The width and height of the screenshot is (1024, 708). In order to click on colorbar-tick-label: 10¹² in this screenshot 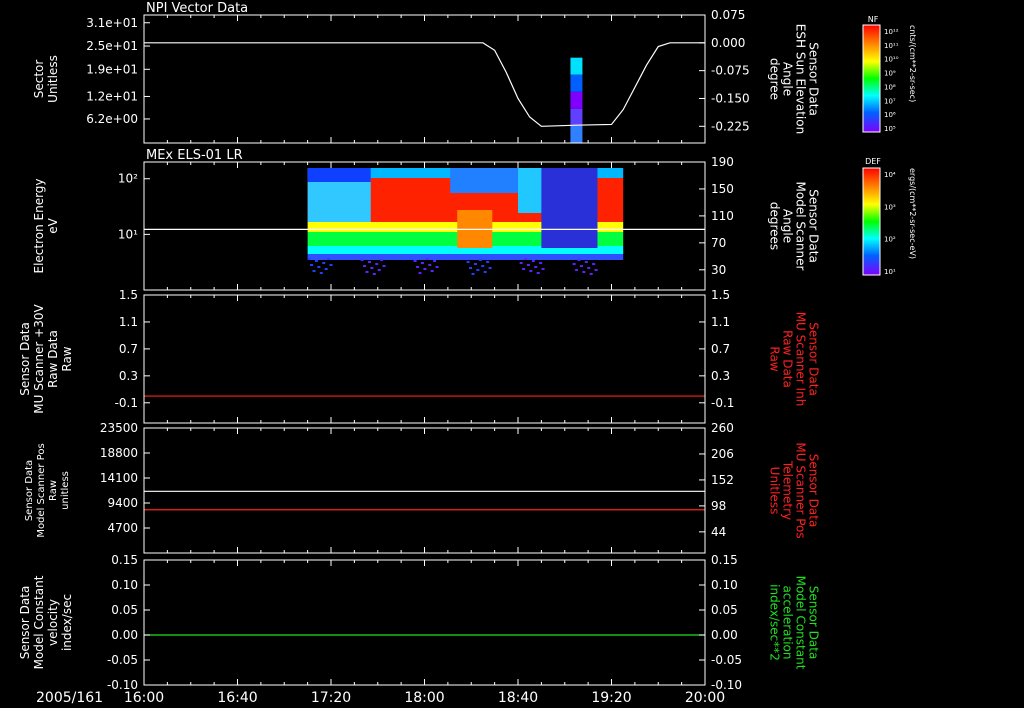, I will do `click(891, 32)`.